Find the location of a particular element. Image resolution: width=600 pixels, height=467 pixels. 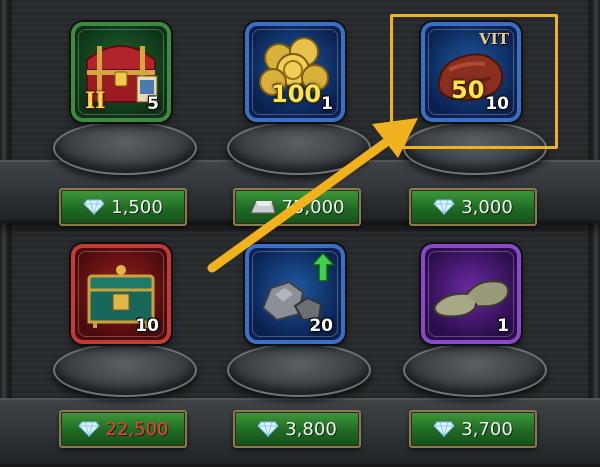

item-frame: 20 is located at coordinates (295, 294).